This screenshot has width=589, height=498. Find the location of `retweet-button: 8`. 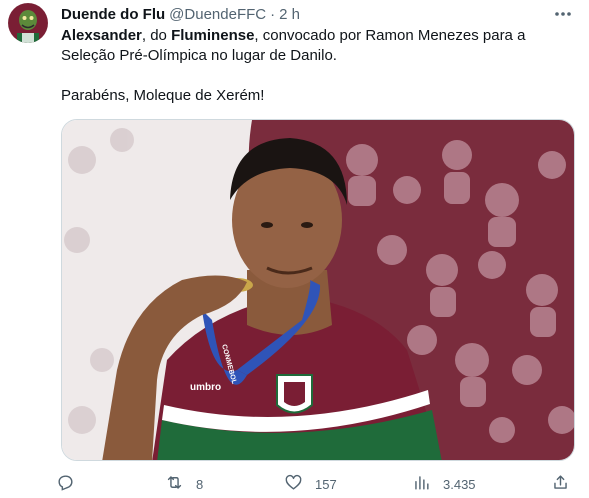

retweet-button: 8 is located at coordinates (184, 484).